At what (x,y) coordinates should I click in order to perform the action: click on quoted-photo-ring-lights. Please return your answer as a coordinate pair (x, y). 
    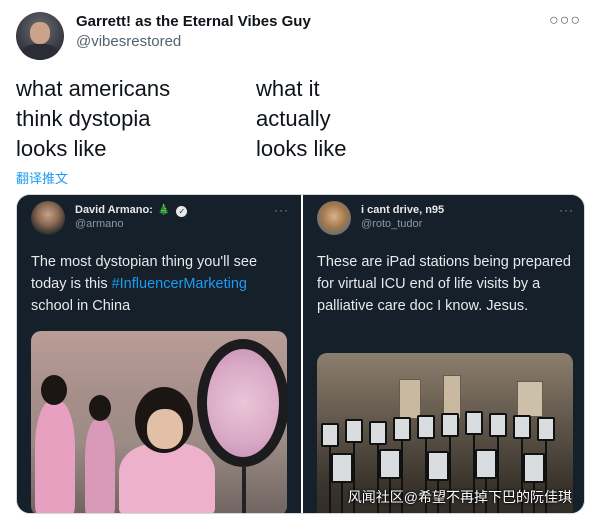
    Looking at the image, I should click on (159, 422).